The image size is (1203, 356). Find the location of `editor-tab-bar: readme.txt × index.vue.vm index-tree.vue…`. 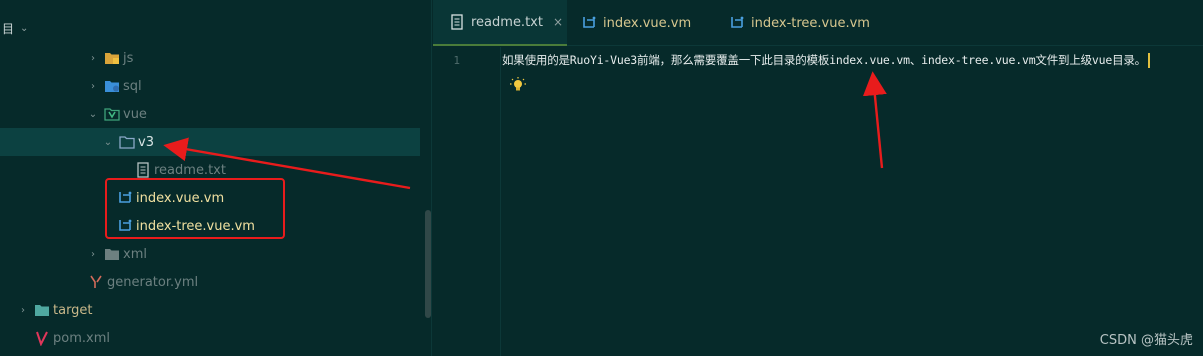

editor-tab-bar: readme.txt × index.vue.vm index-tree.vue… is located at coordinates (818, 23).